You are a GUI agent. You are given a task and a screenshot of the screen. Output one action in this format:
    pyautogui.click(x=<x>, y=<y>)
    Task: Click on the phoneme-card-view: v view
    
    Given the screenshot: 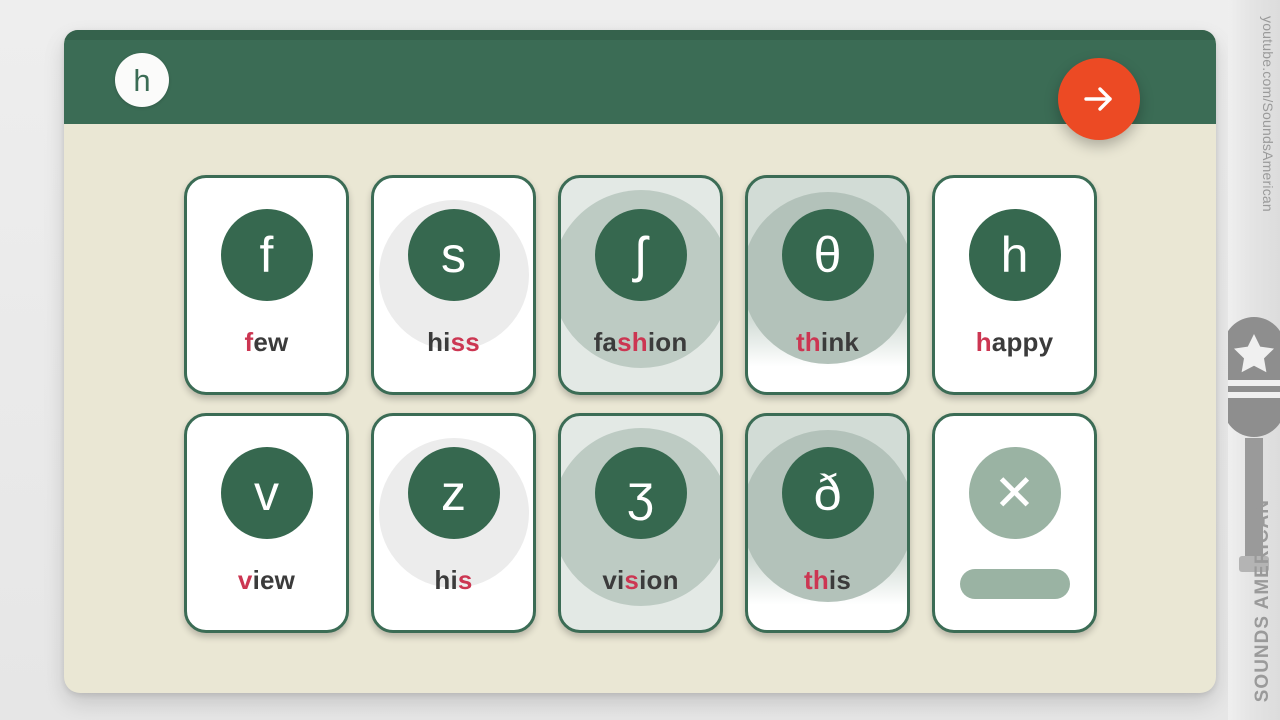 What is the action you would take?
    pyautogui.click(x=266, y=523)
    